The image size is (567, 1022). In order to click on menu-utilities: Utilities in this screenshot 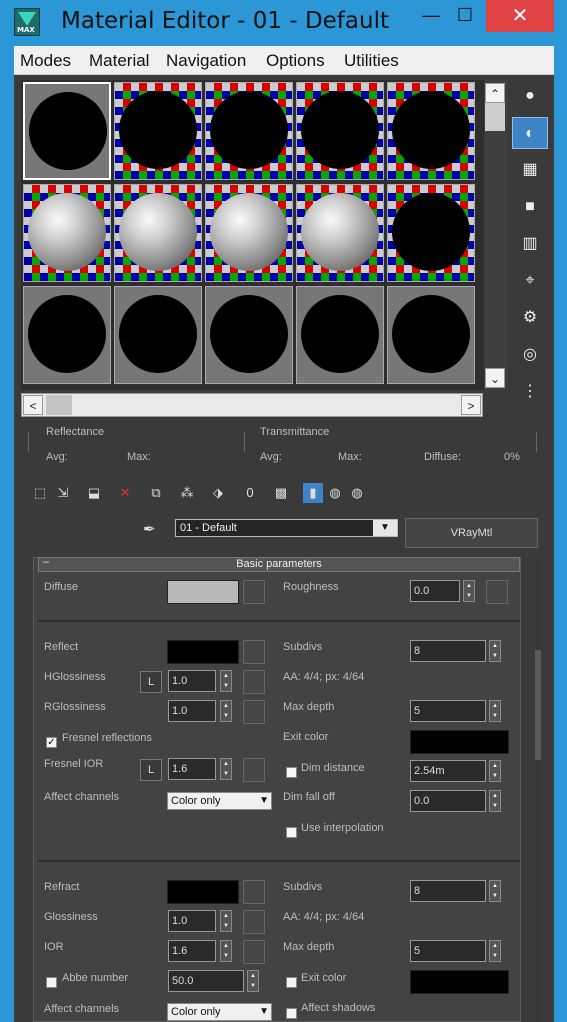, I will do `click(371, 61)`.